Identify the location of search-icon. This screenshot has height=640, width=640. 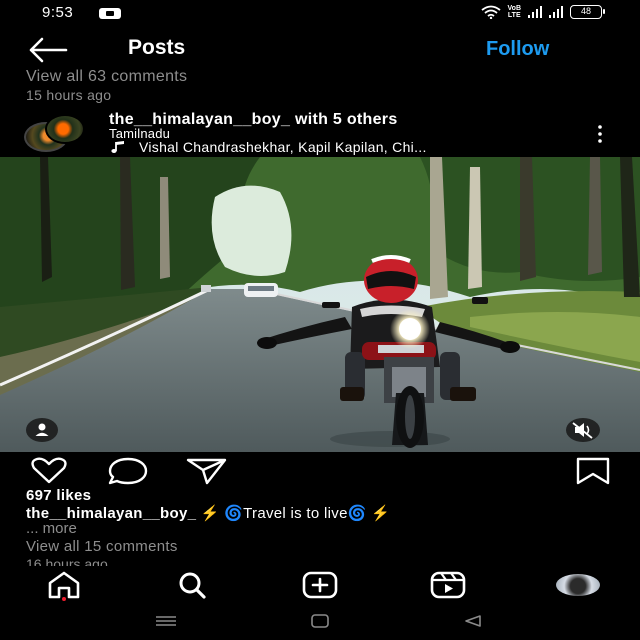
(192, 585).